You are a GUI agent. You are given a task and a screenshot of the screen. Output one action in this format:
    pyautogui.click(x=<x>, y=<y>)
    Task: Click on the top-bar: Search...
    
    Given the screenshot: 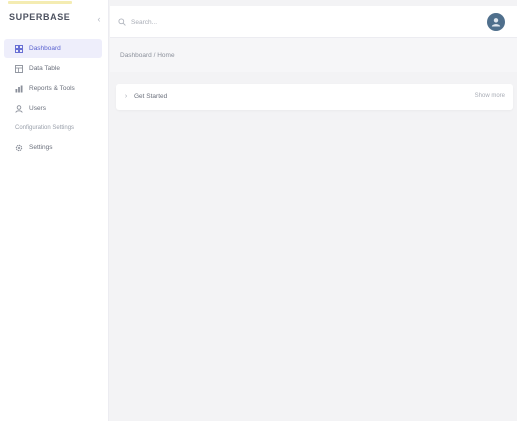 What is the action you would take?
    pyautogui.click(x=313, y=22)
    